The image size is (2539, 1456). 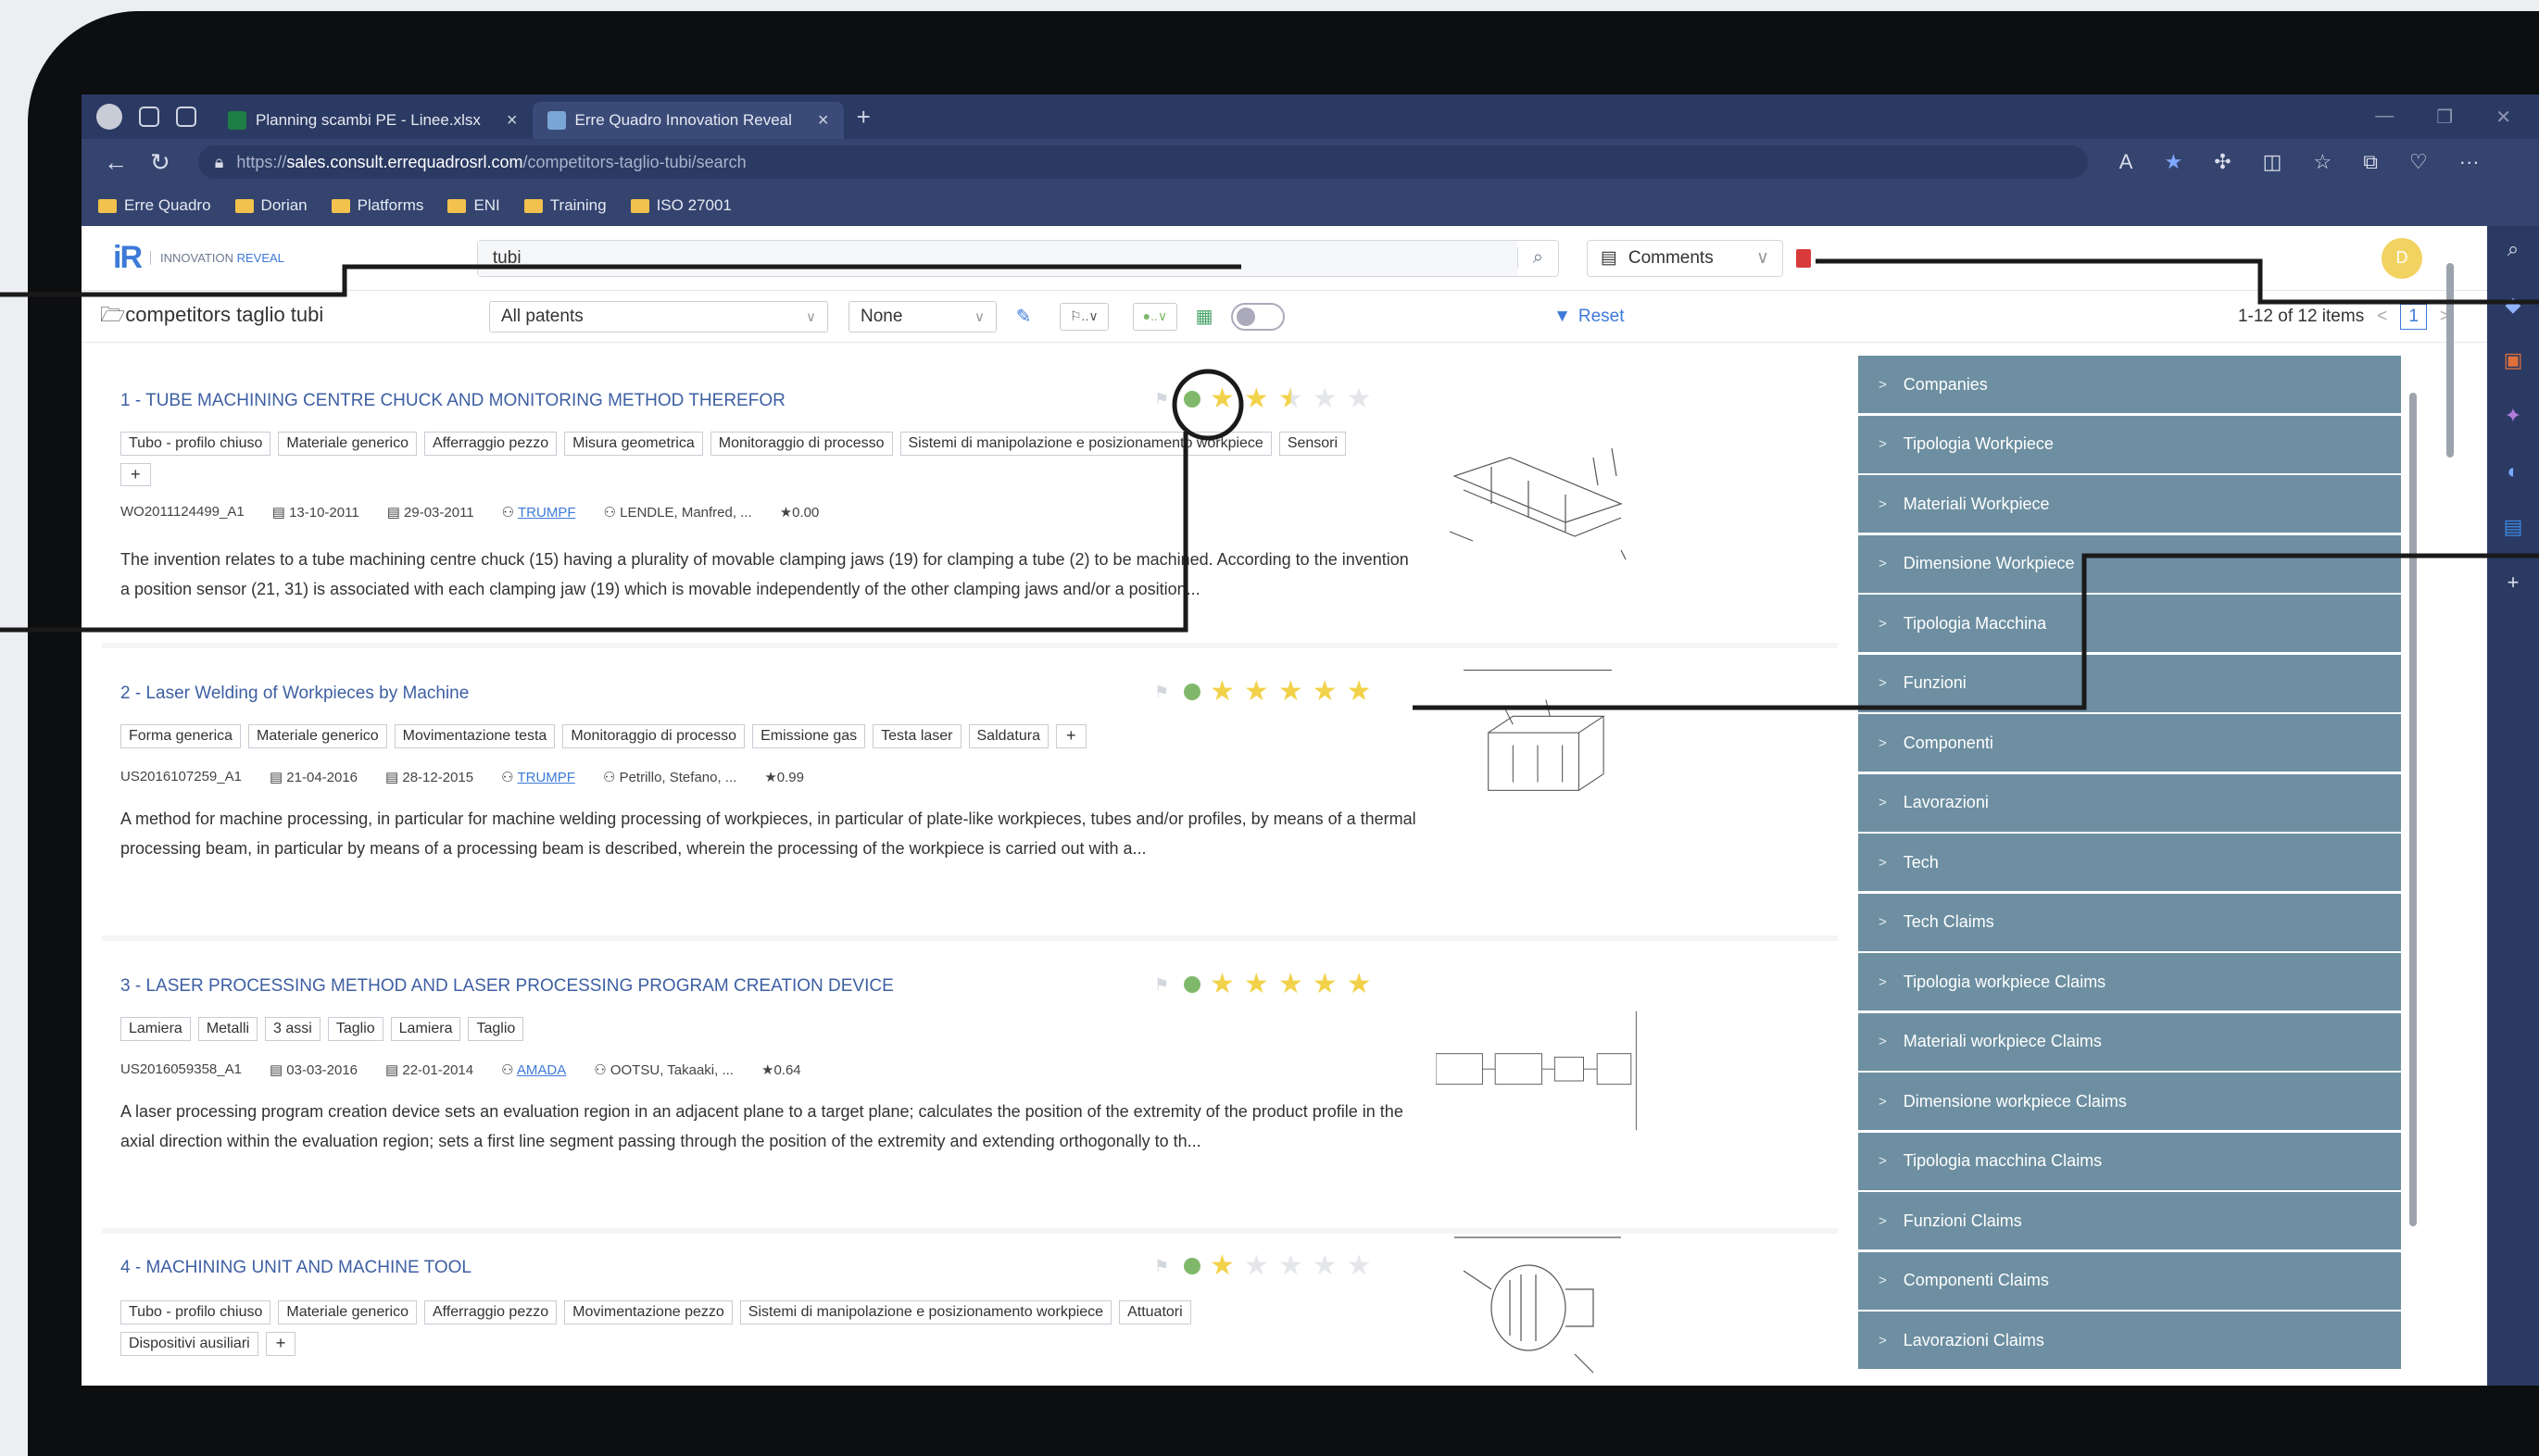 I want to click on facet-funzioni: > Funzioni, so click(x=2129, y=683).